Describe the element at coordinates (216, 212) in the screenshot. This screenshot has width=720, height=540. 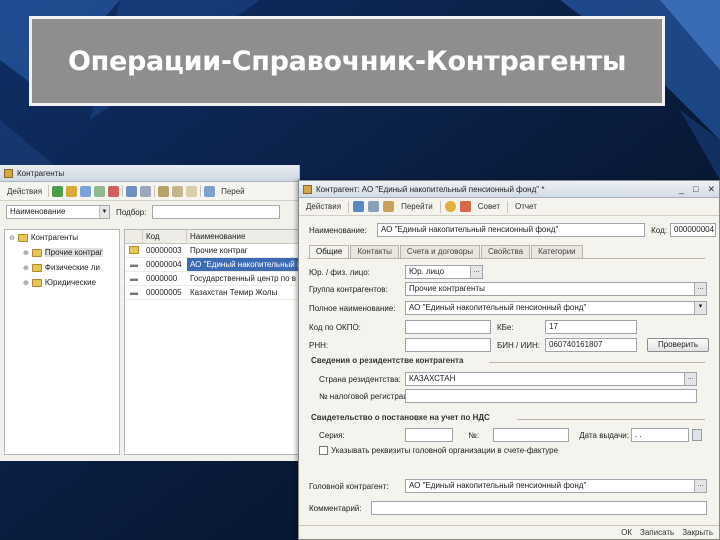
I see `search-input` at that location.